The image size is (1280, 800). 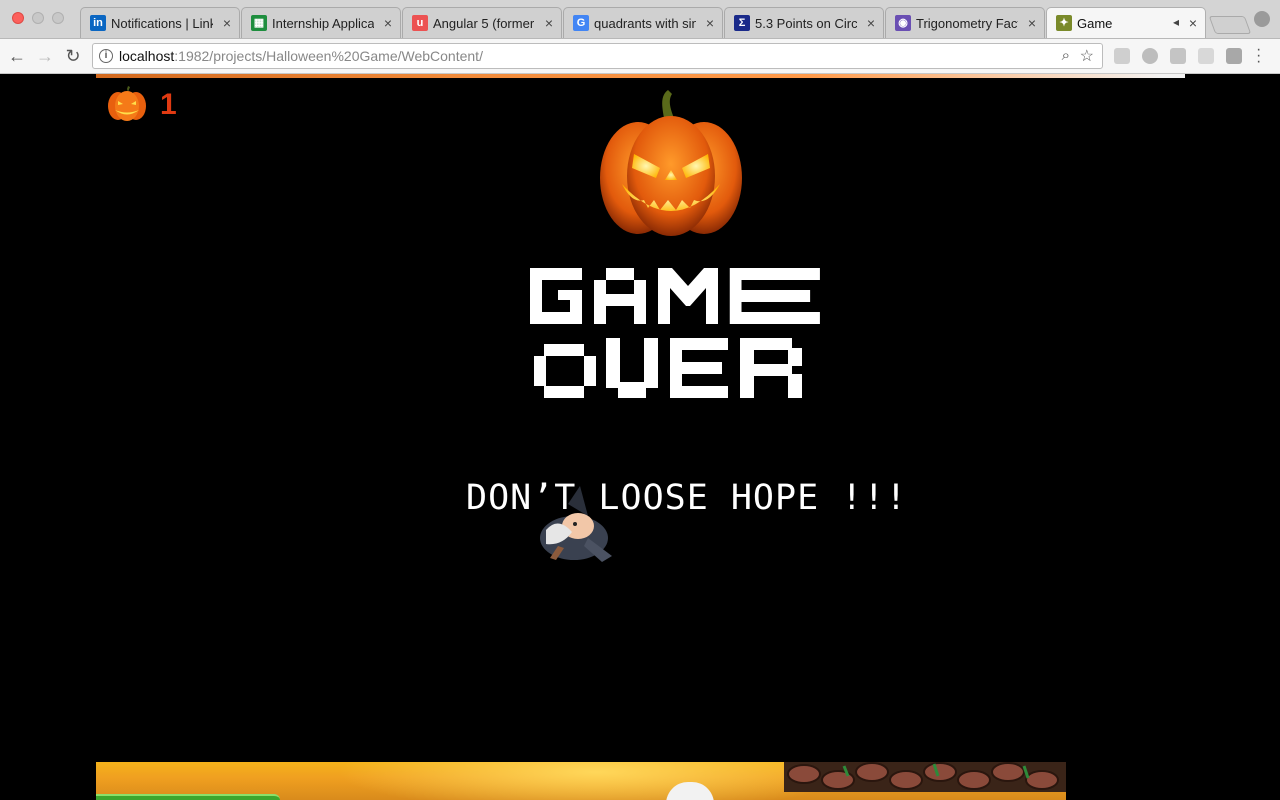 What do you see at coordinates (38, 18) in the screenshot?
I see `minimize-window-button` at bounding box center [38, 18].